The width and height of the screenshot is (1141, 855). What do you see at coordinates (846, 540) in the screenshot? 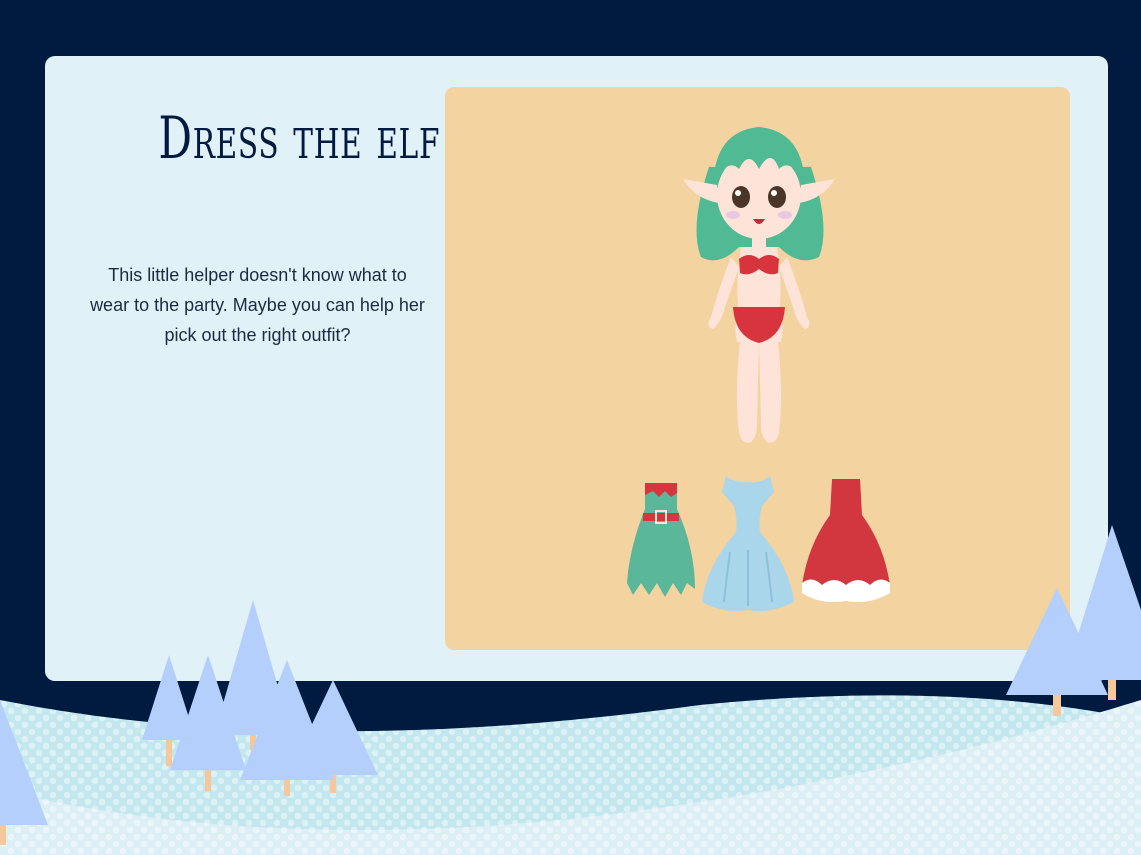
I see `red-dress` at bounding box center [846, 540].